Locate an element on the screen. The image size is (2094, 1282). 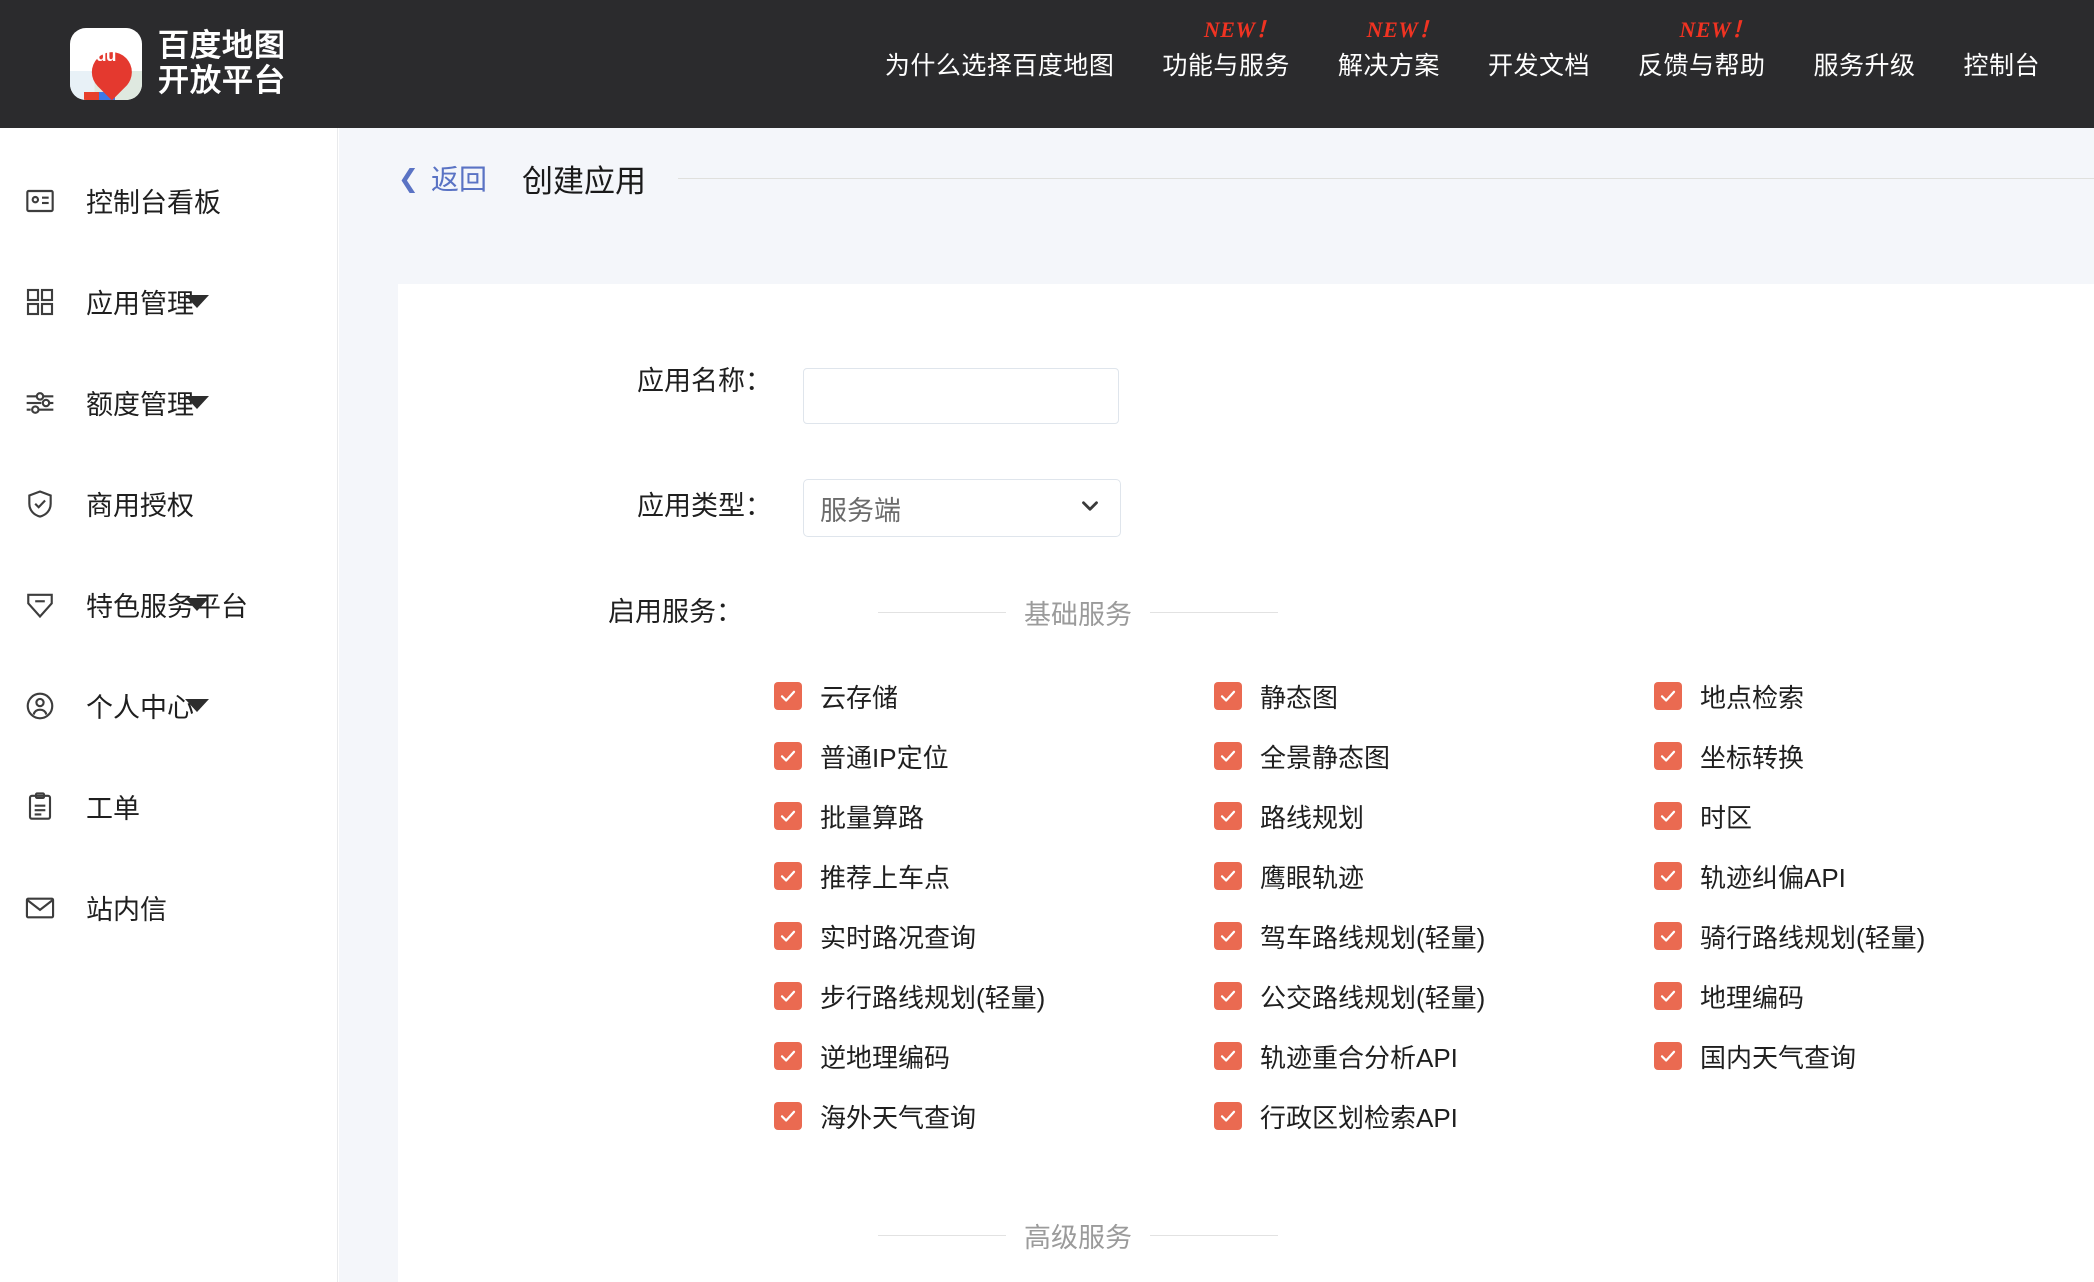
service-label: 实时路况查询 is located at coordinates (898, 937).